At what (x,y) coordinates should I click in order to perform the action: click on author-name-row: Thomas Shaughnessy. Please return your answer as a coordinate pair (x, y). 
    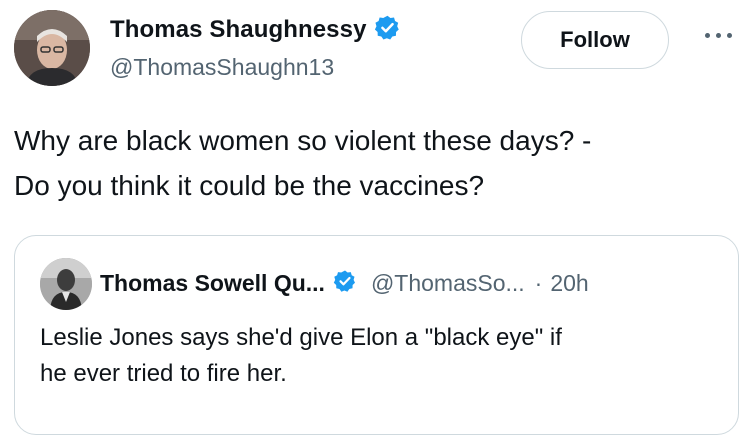
    Looking at the image, I should click on (255, 30).